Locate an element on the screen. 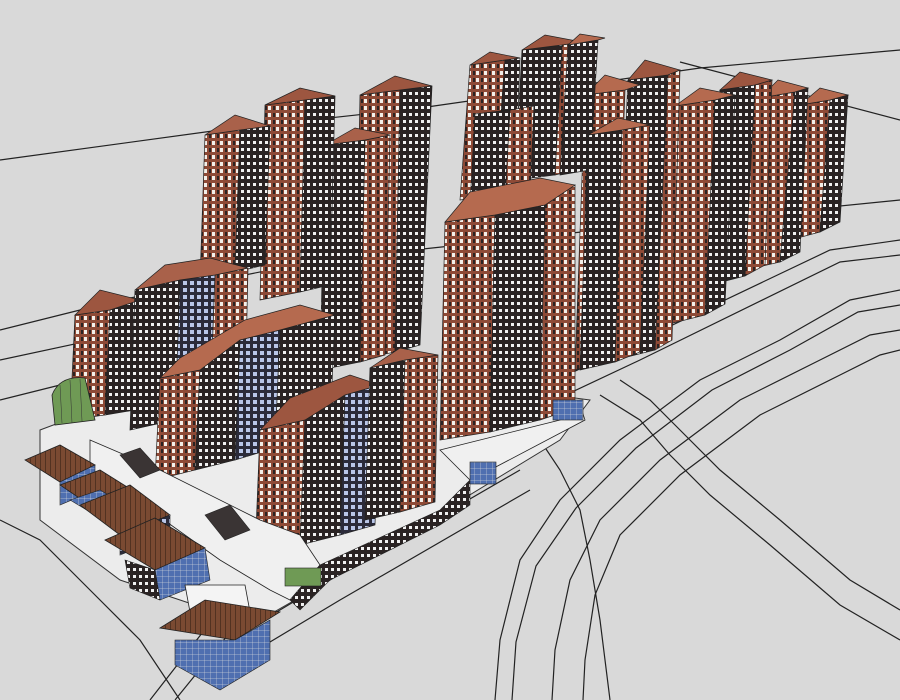 This screenshot has width=900, height=700. tower-t01 is located at coordinates (401, 434).